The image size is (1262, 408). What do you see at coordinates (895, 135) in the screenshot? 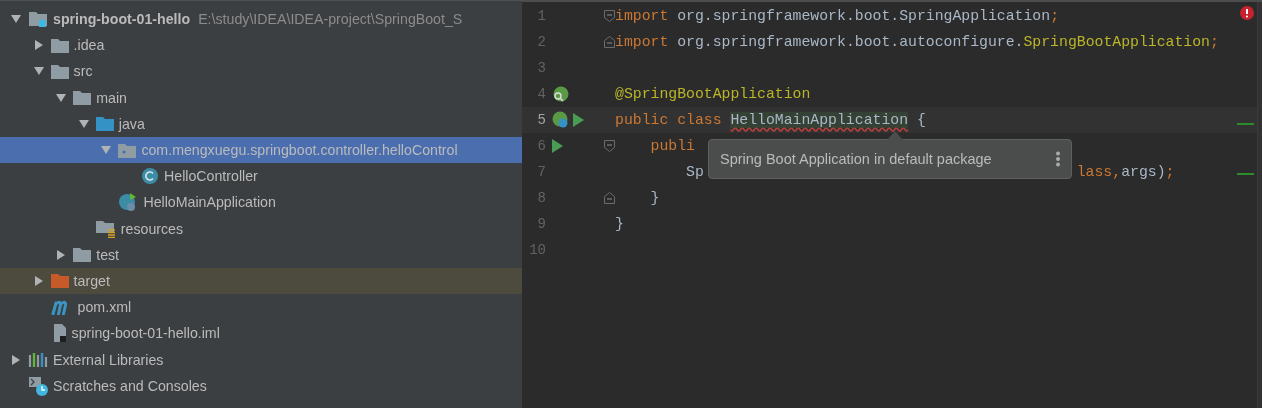
I see `tooltip-pointer` at bounding box center [895, 135].